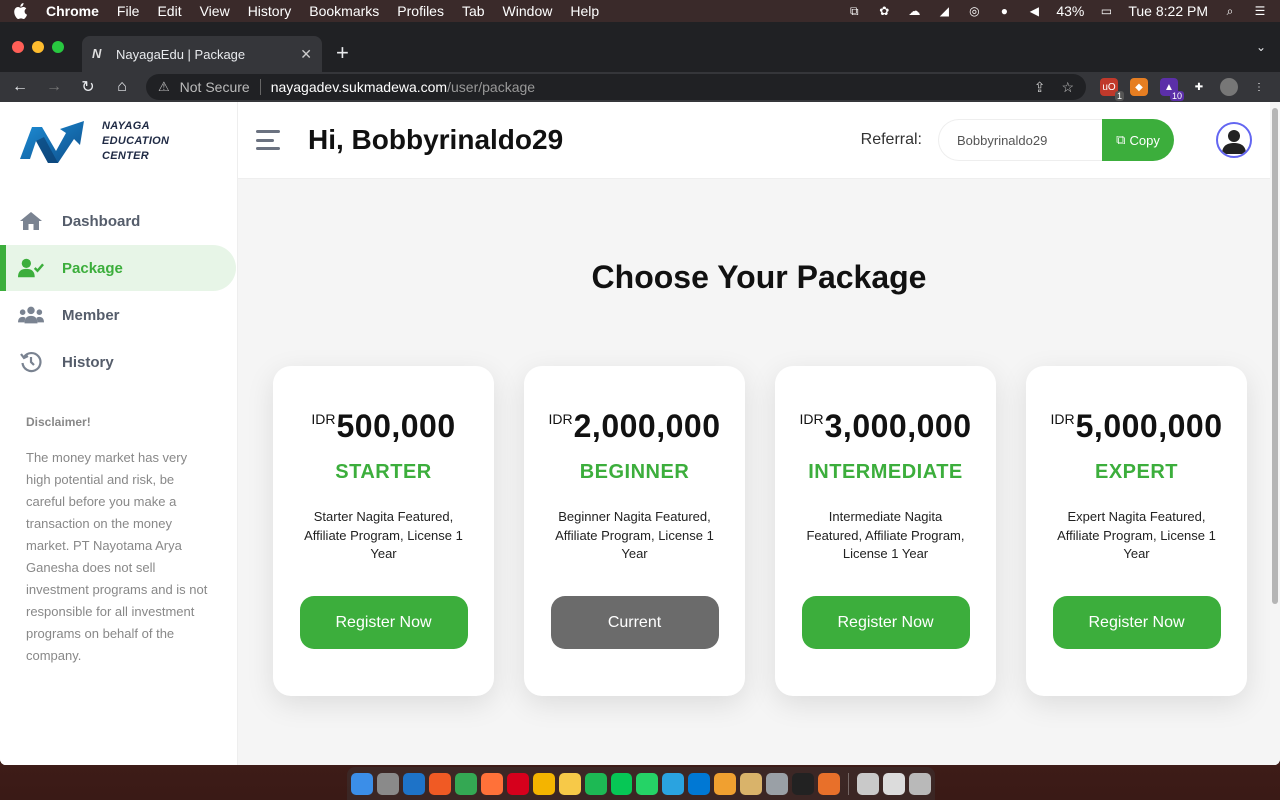 Image resolution: width=1280 pixels, height=800 pixels. I want to click on extensions-area: uO 1 ◆ ▲ 10 ✚ ⋮, so click(1184, 89).